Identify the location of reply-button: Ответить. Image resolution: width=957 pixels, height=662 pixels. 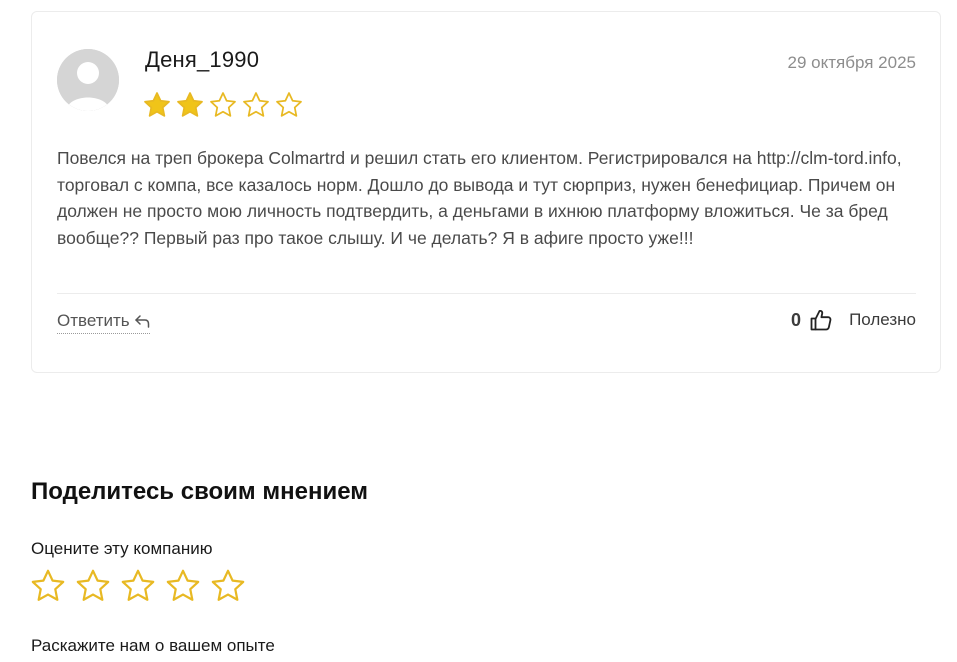
(103, 322).